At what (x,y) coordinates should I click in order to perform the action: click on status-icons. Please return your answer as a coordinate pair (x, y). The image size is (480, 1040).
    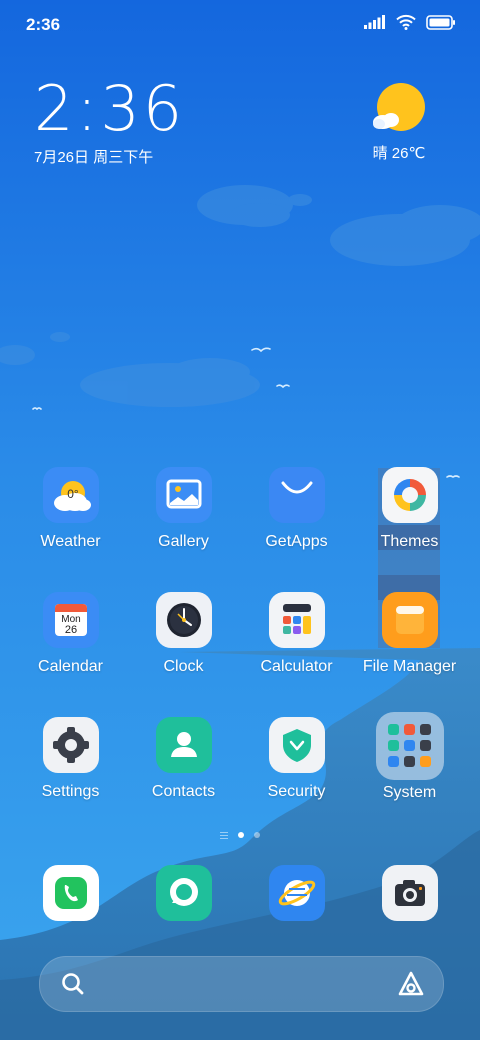
    Looking at the image, I should click on (410, 22).